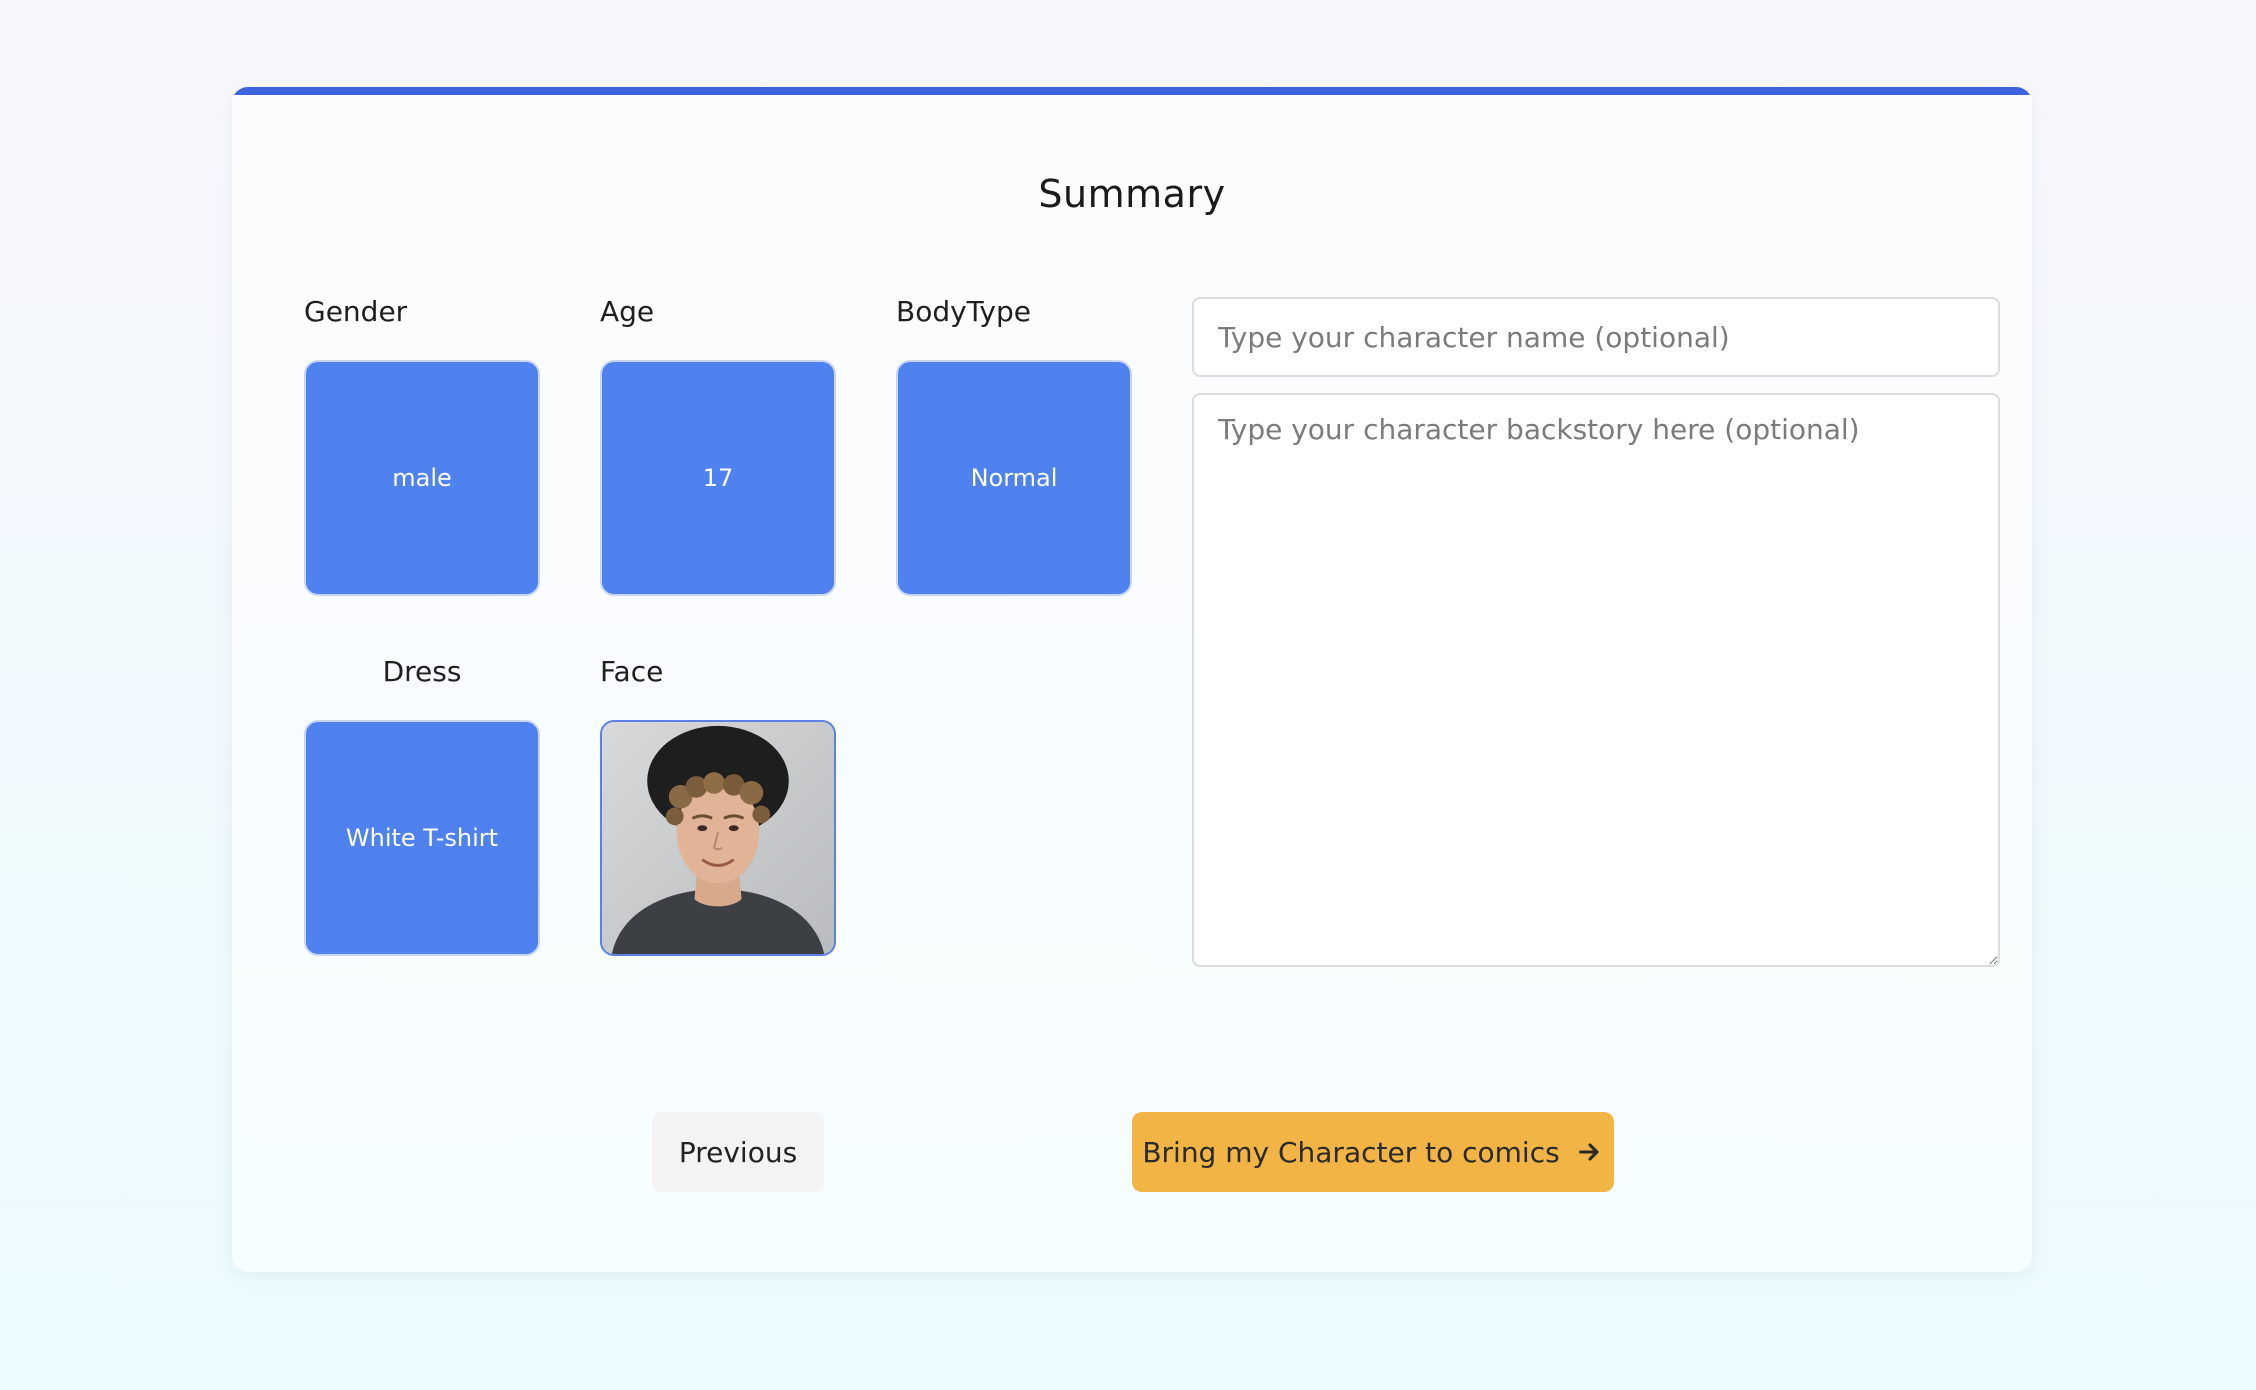  I want to click on bring-character-to-comics-button: Bring my Character to comics, so click(1373, 1152).